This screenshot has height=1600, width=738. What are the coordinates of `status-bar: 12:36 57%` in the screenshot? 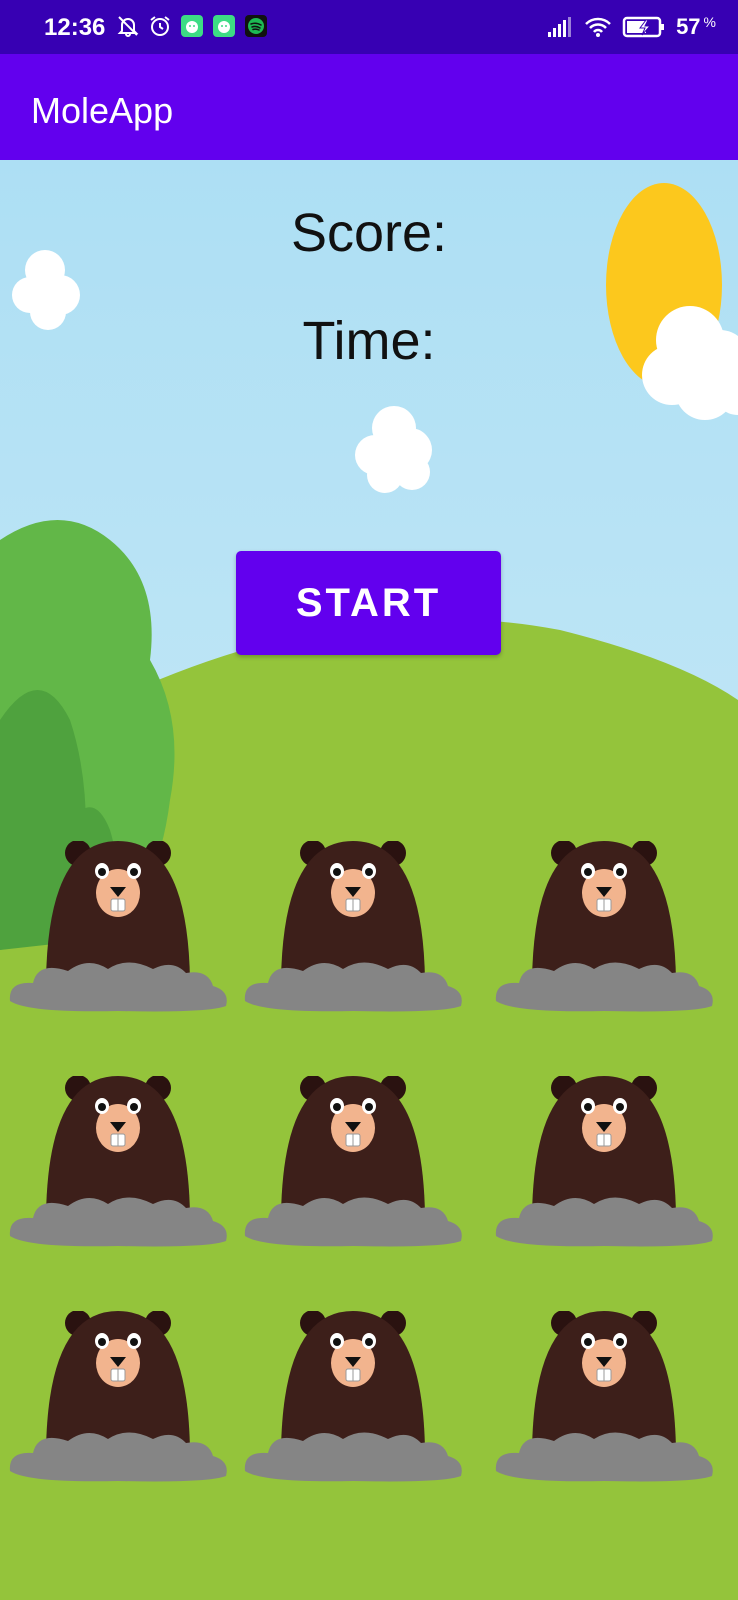 It's located at (369, 27).